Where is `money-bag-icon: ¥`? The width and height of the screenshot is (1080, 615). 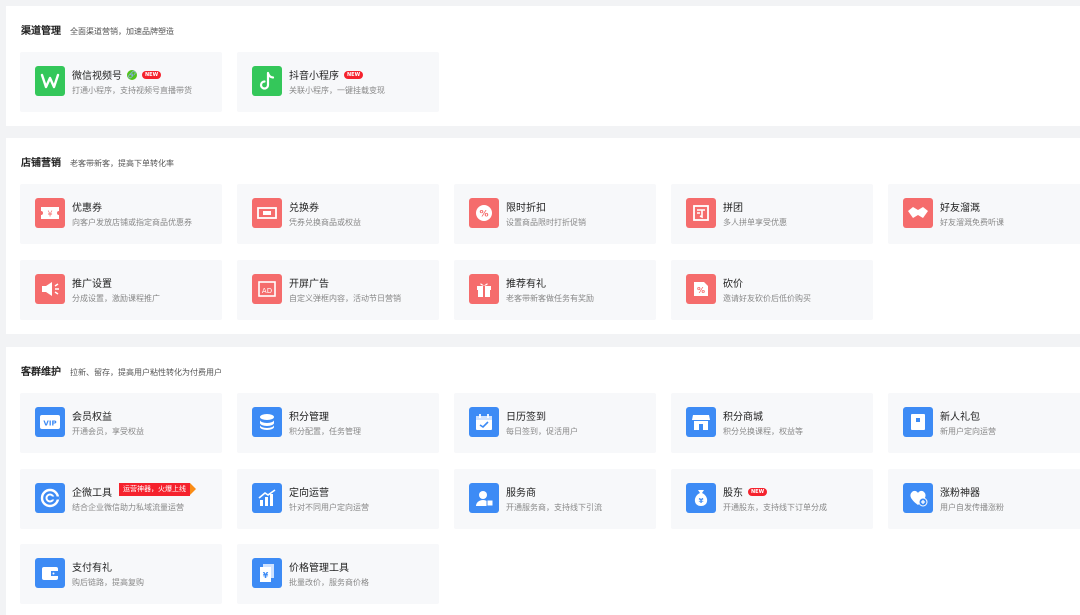
money-bag-icon: ¥ is located at coordinates (701, 498).